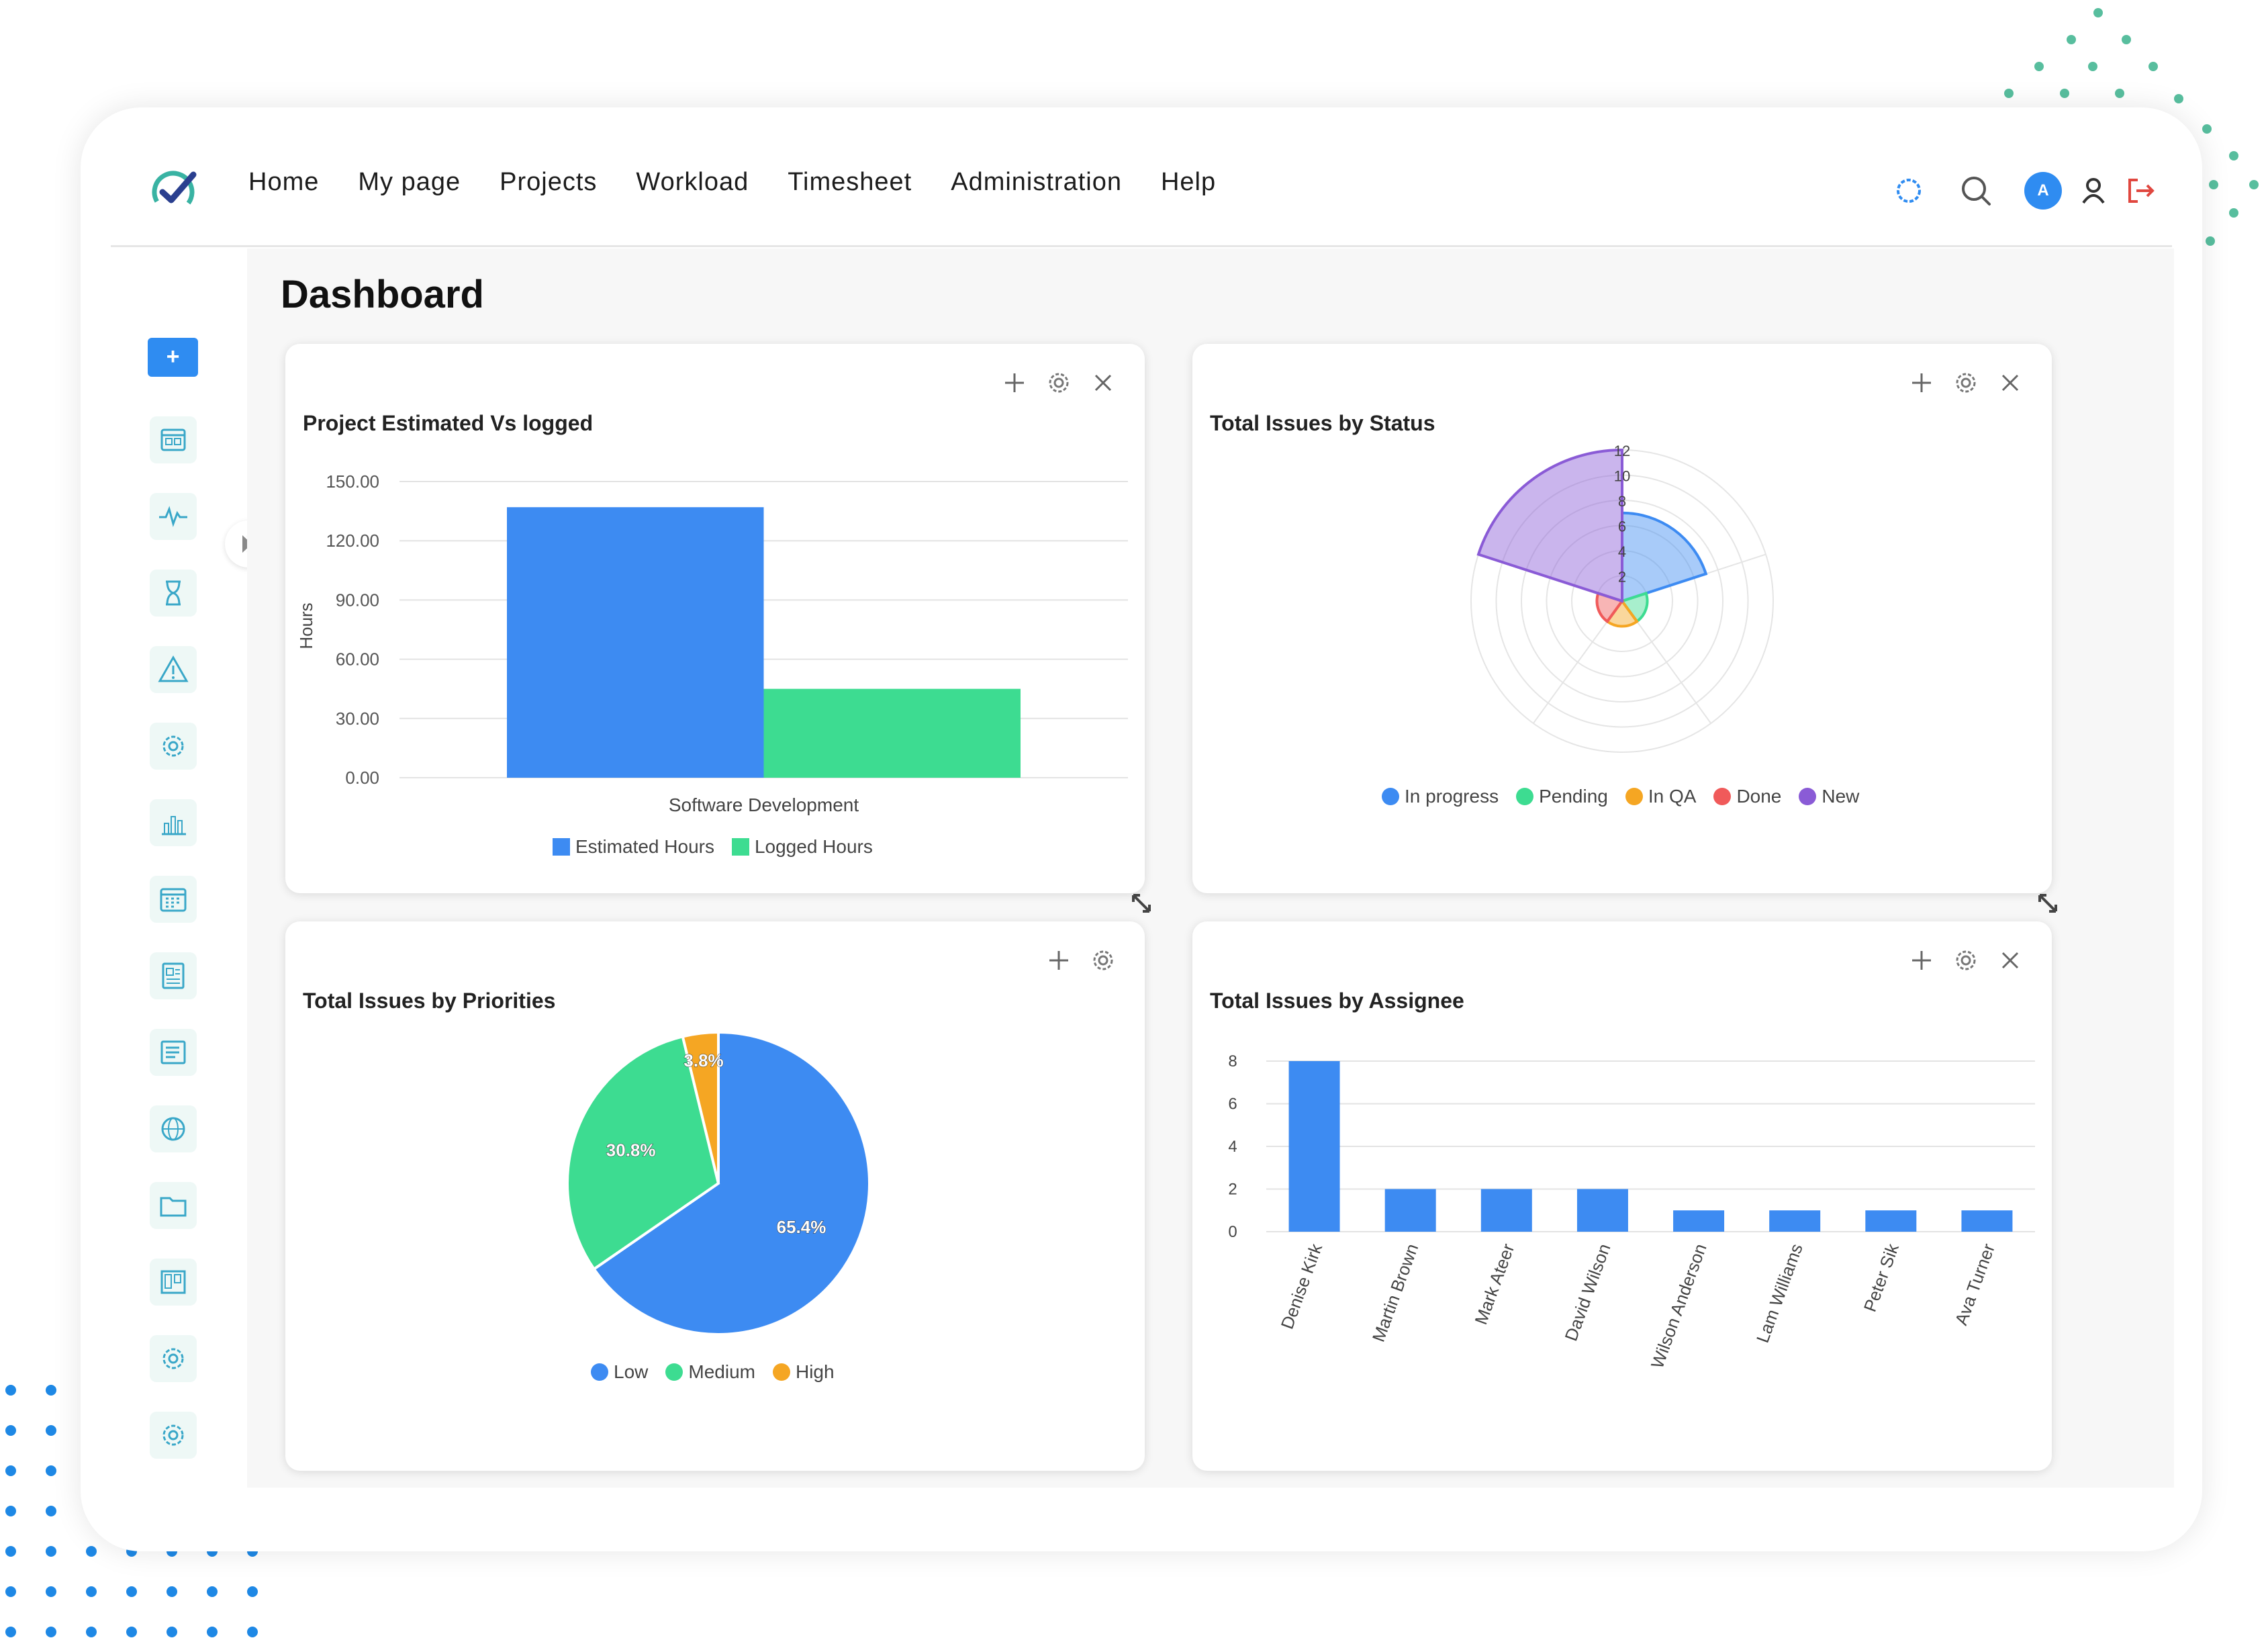 This screenshot has width=2268, height=1638. I want to click on add-widget-button: +, so click(173, 357).